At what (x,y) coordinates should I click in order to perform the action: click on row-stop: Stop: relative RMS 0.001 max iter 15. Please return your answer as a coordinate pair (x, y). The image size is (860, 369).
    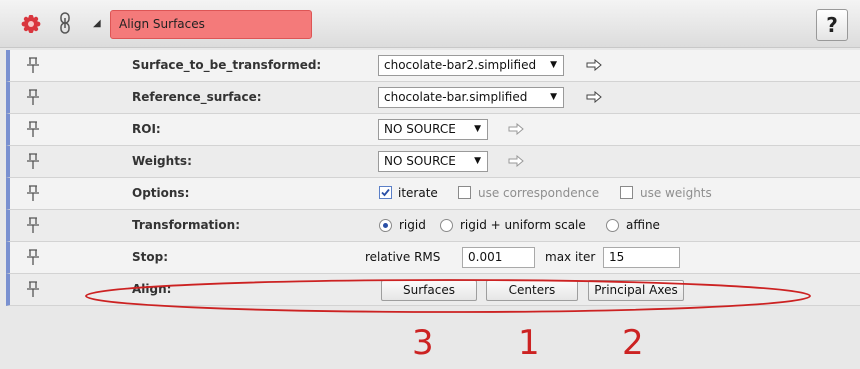
    Looking at the image, I should click on (433, 258).